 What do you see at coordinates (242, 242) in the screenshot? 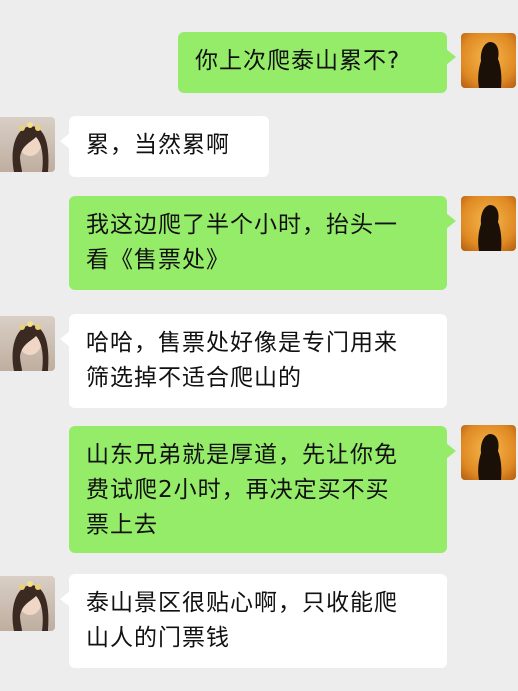
I see `message-text: 我这边爬了半个小时，抬头一 看《售票处》` at bounding box center [242, 242].